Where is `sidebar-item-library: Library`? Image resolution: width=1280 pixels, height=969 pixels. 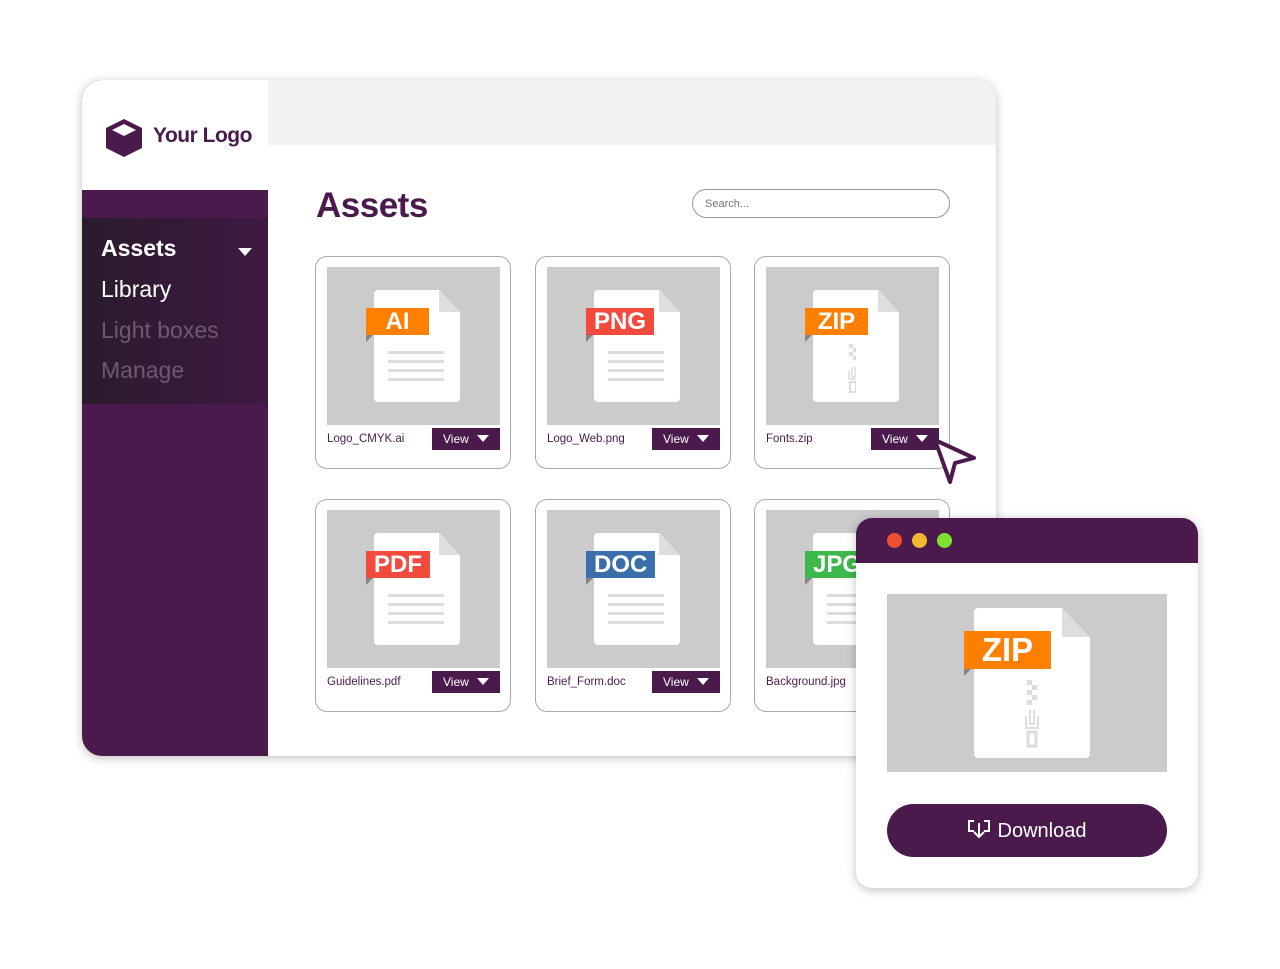 sidebar-item-library: Library is located at coordinates (136, 289).